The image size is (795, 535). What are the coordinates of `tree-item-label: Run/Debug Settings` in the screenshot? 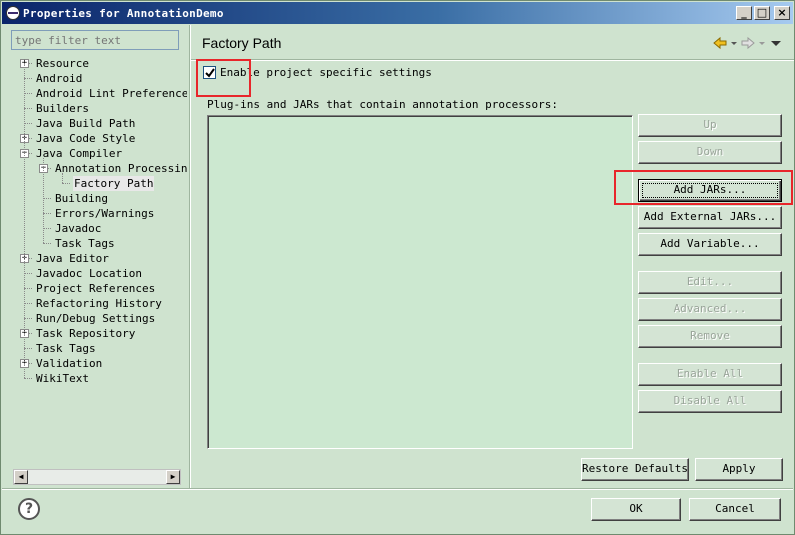 It's located at (96, 318).